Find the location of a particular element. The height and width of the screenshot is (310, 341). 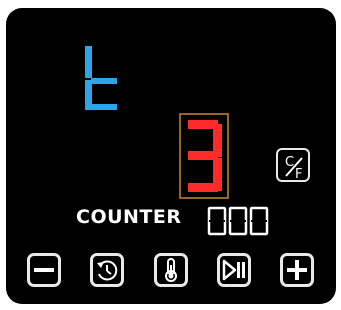

increase-button is located at coordinates (297, 270).